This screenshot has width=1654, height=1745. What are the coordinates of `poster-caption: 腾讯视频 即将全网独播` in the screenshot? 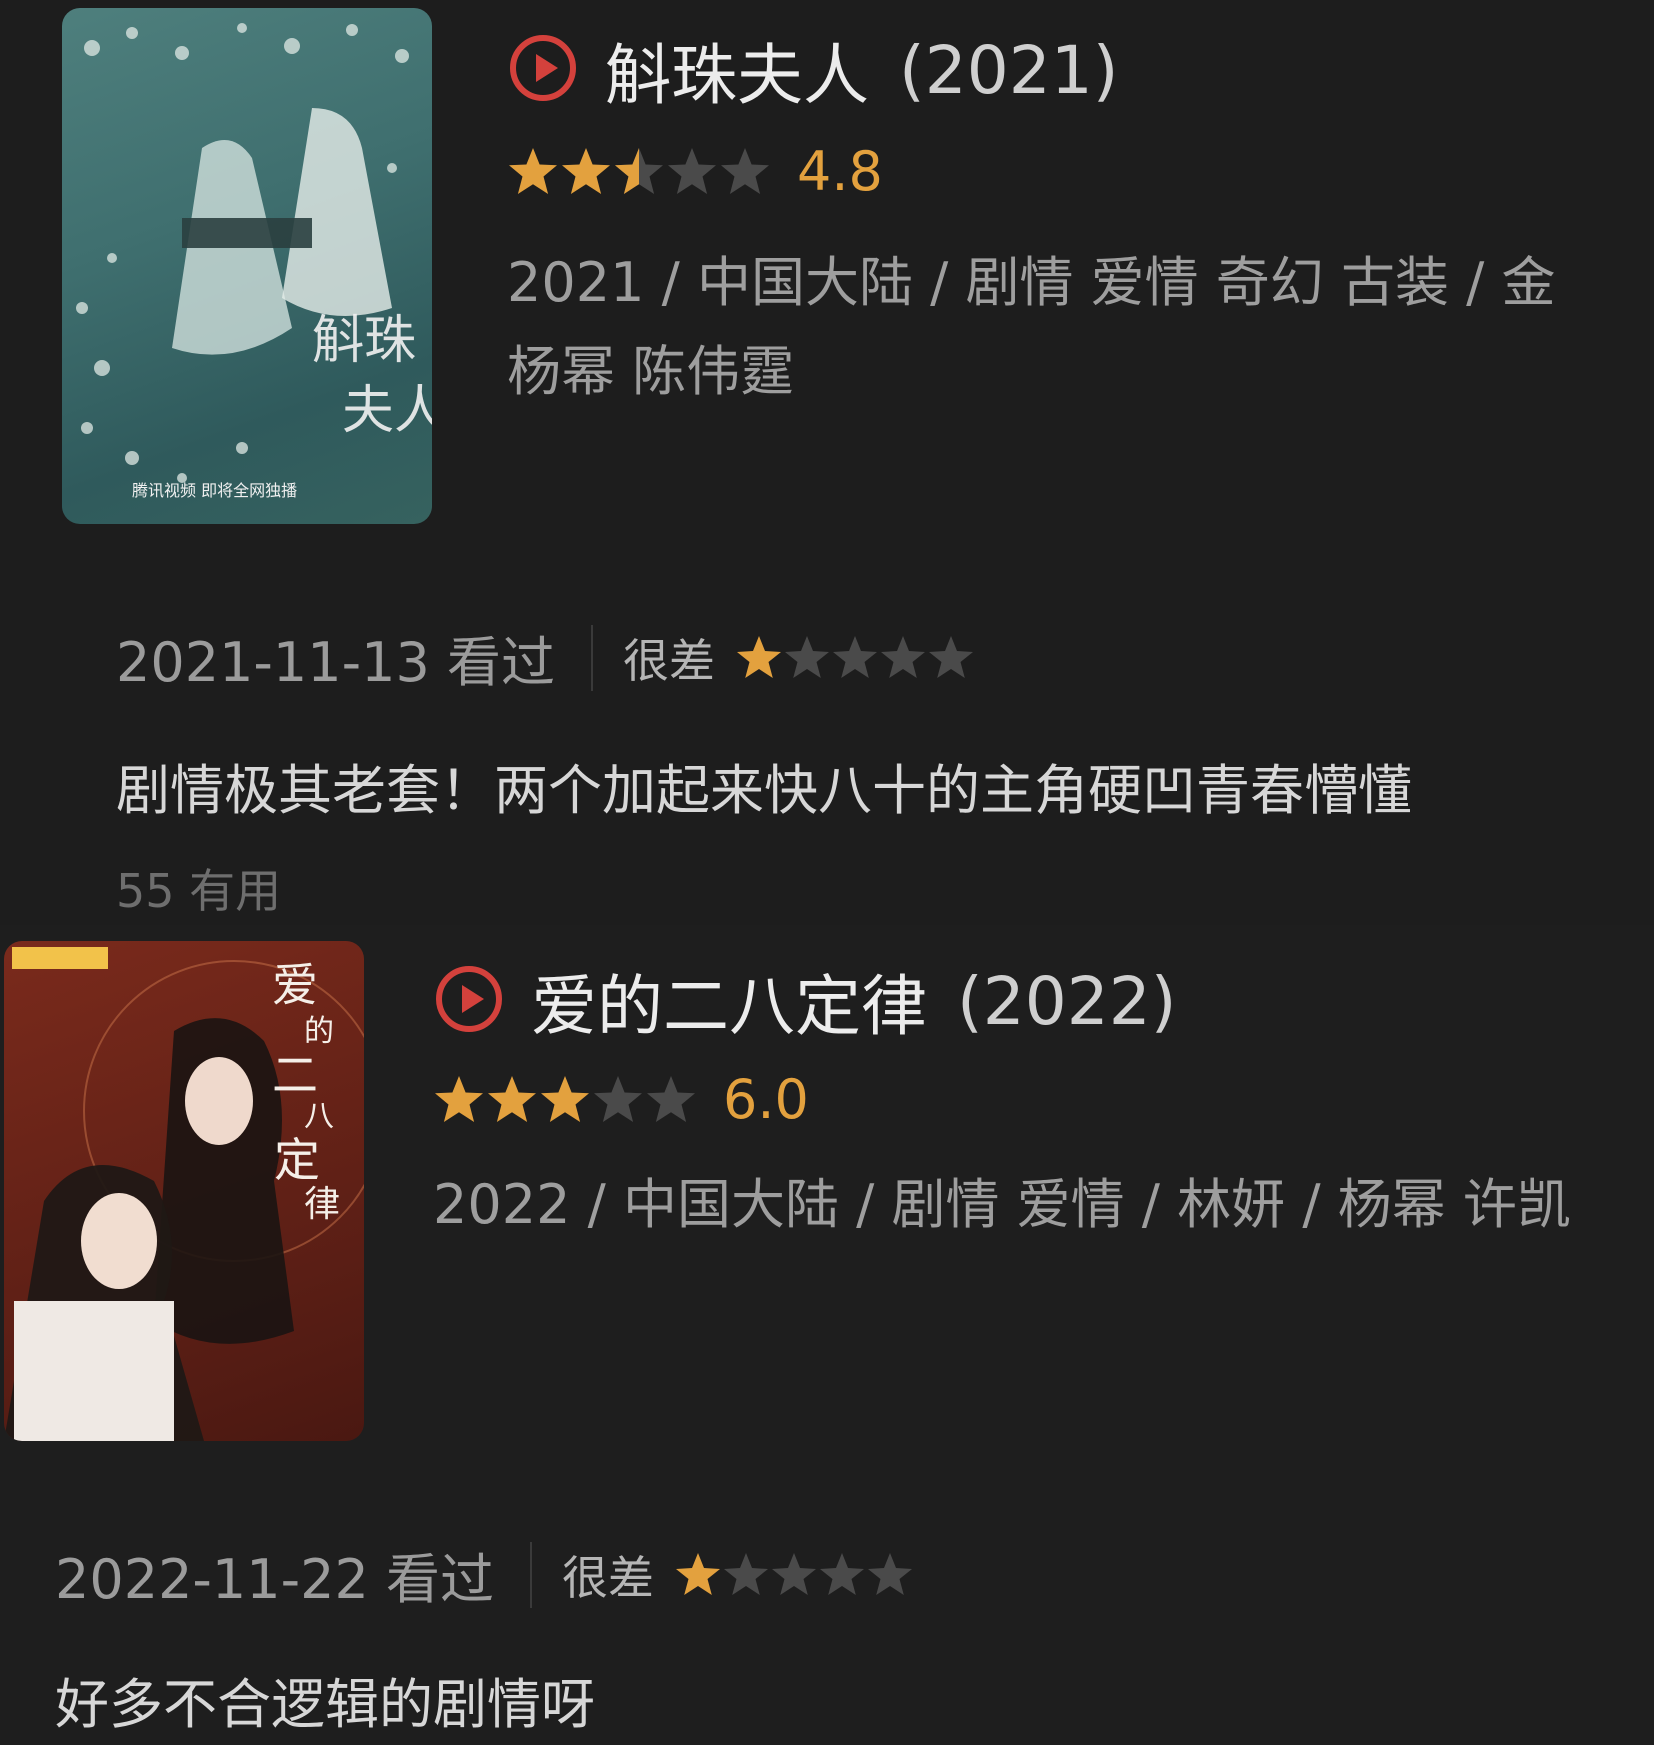 It's located at (214, 490).